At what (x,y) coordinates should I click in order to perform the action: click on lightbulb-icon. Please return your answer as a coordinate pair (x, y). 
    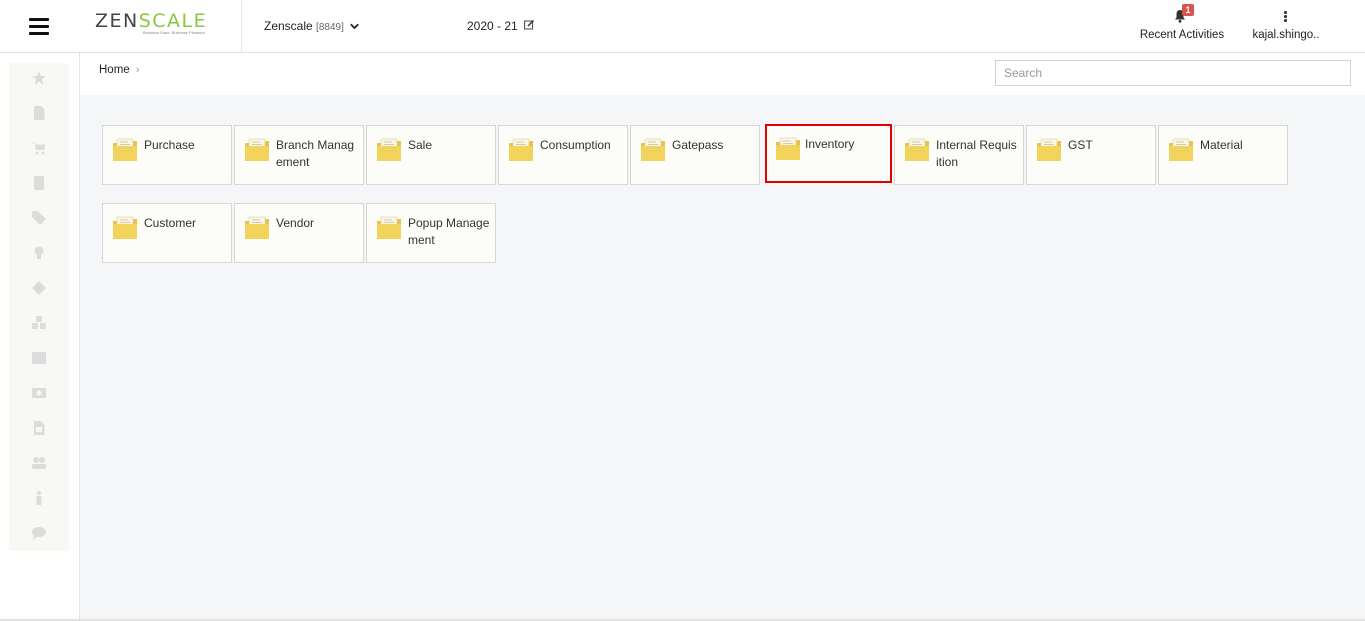
    Looking at the image, I should click on (39, 253).